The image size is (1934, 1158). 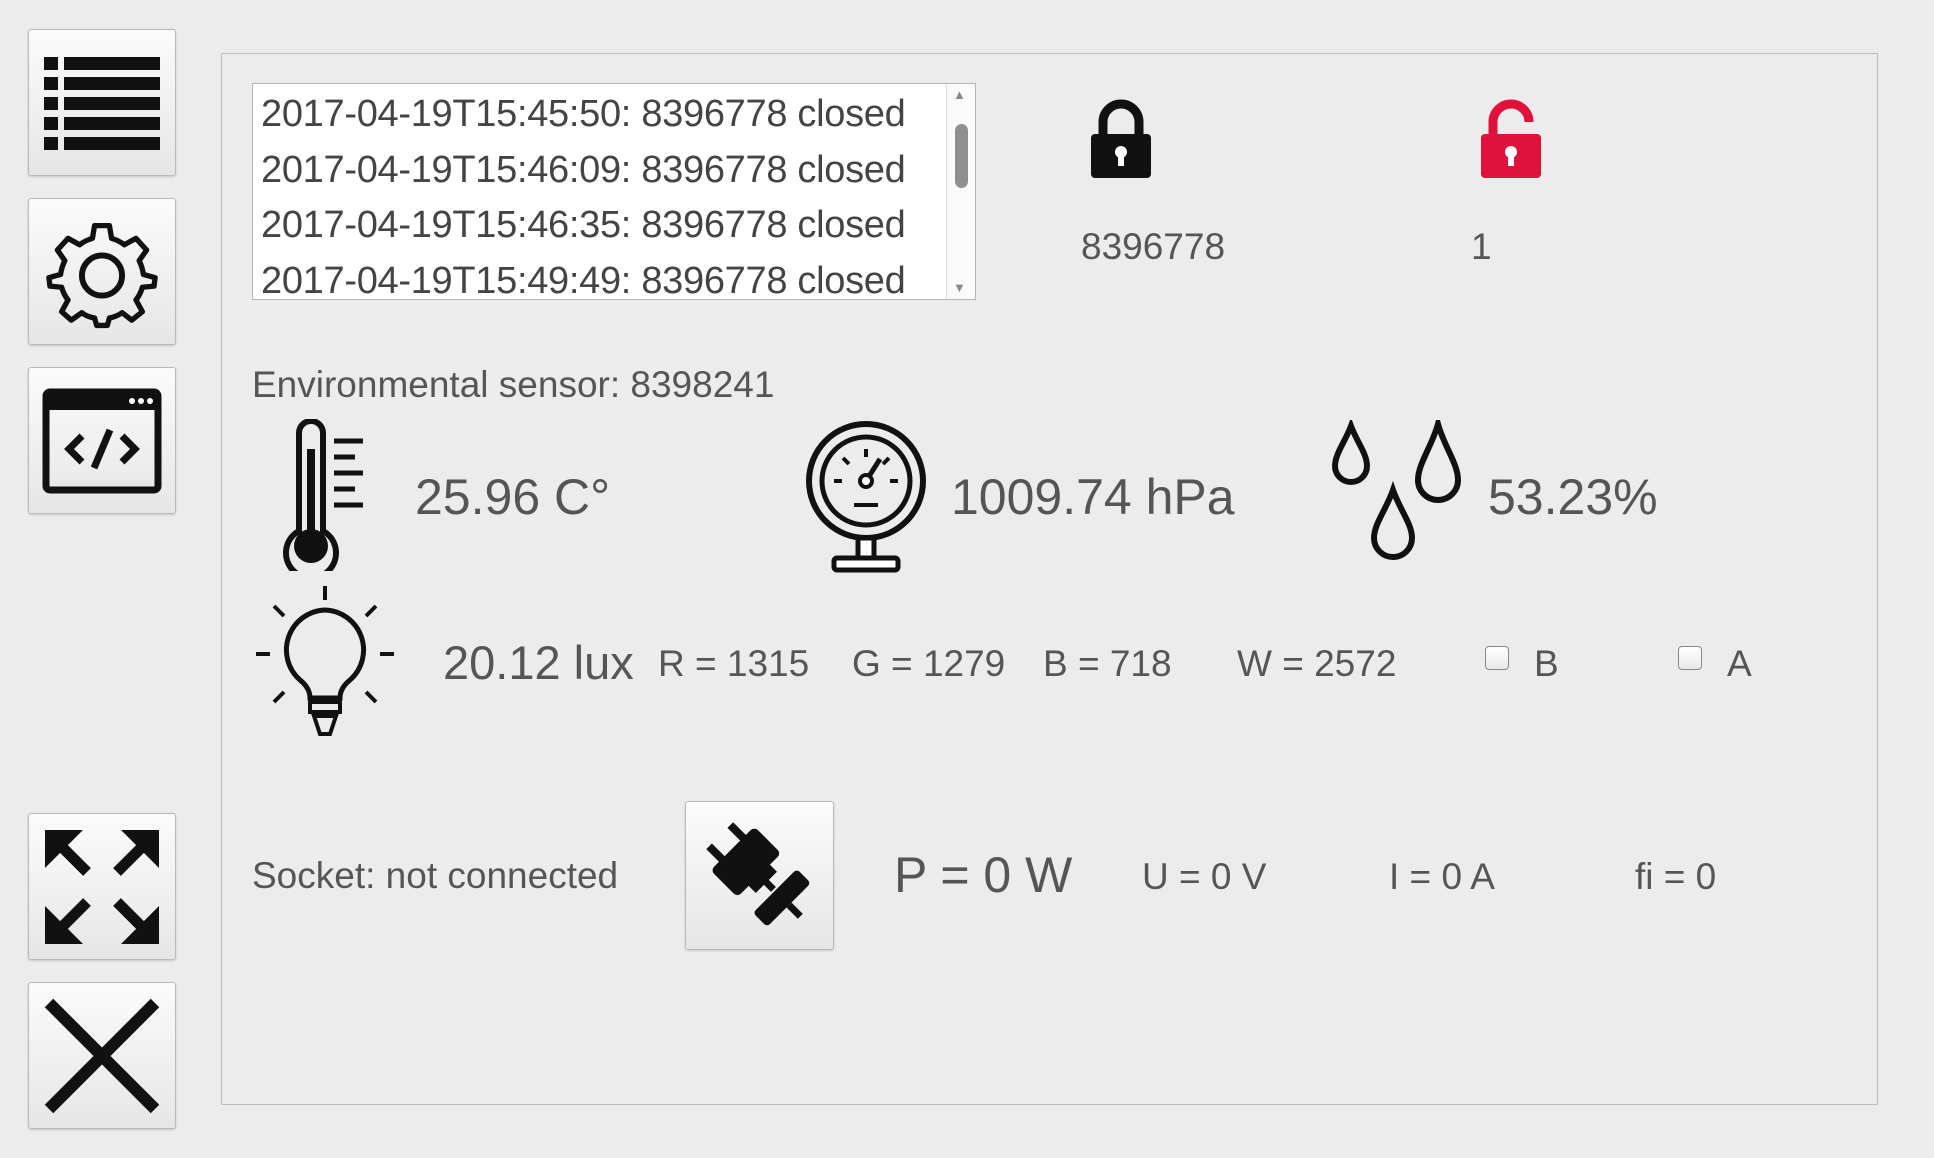 I want to click on green-value: G = 1279, so click(x=929, y=663).